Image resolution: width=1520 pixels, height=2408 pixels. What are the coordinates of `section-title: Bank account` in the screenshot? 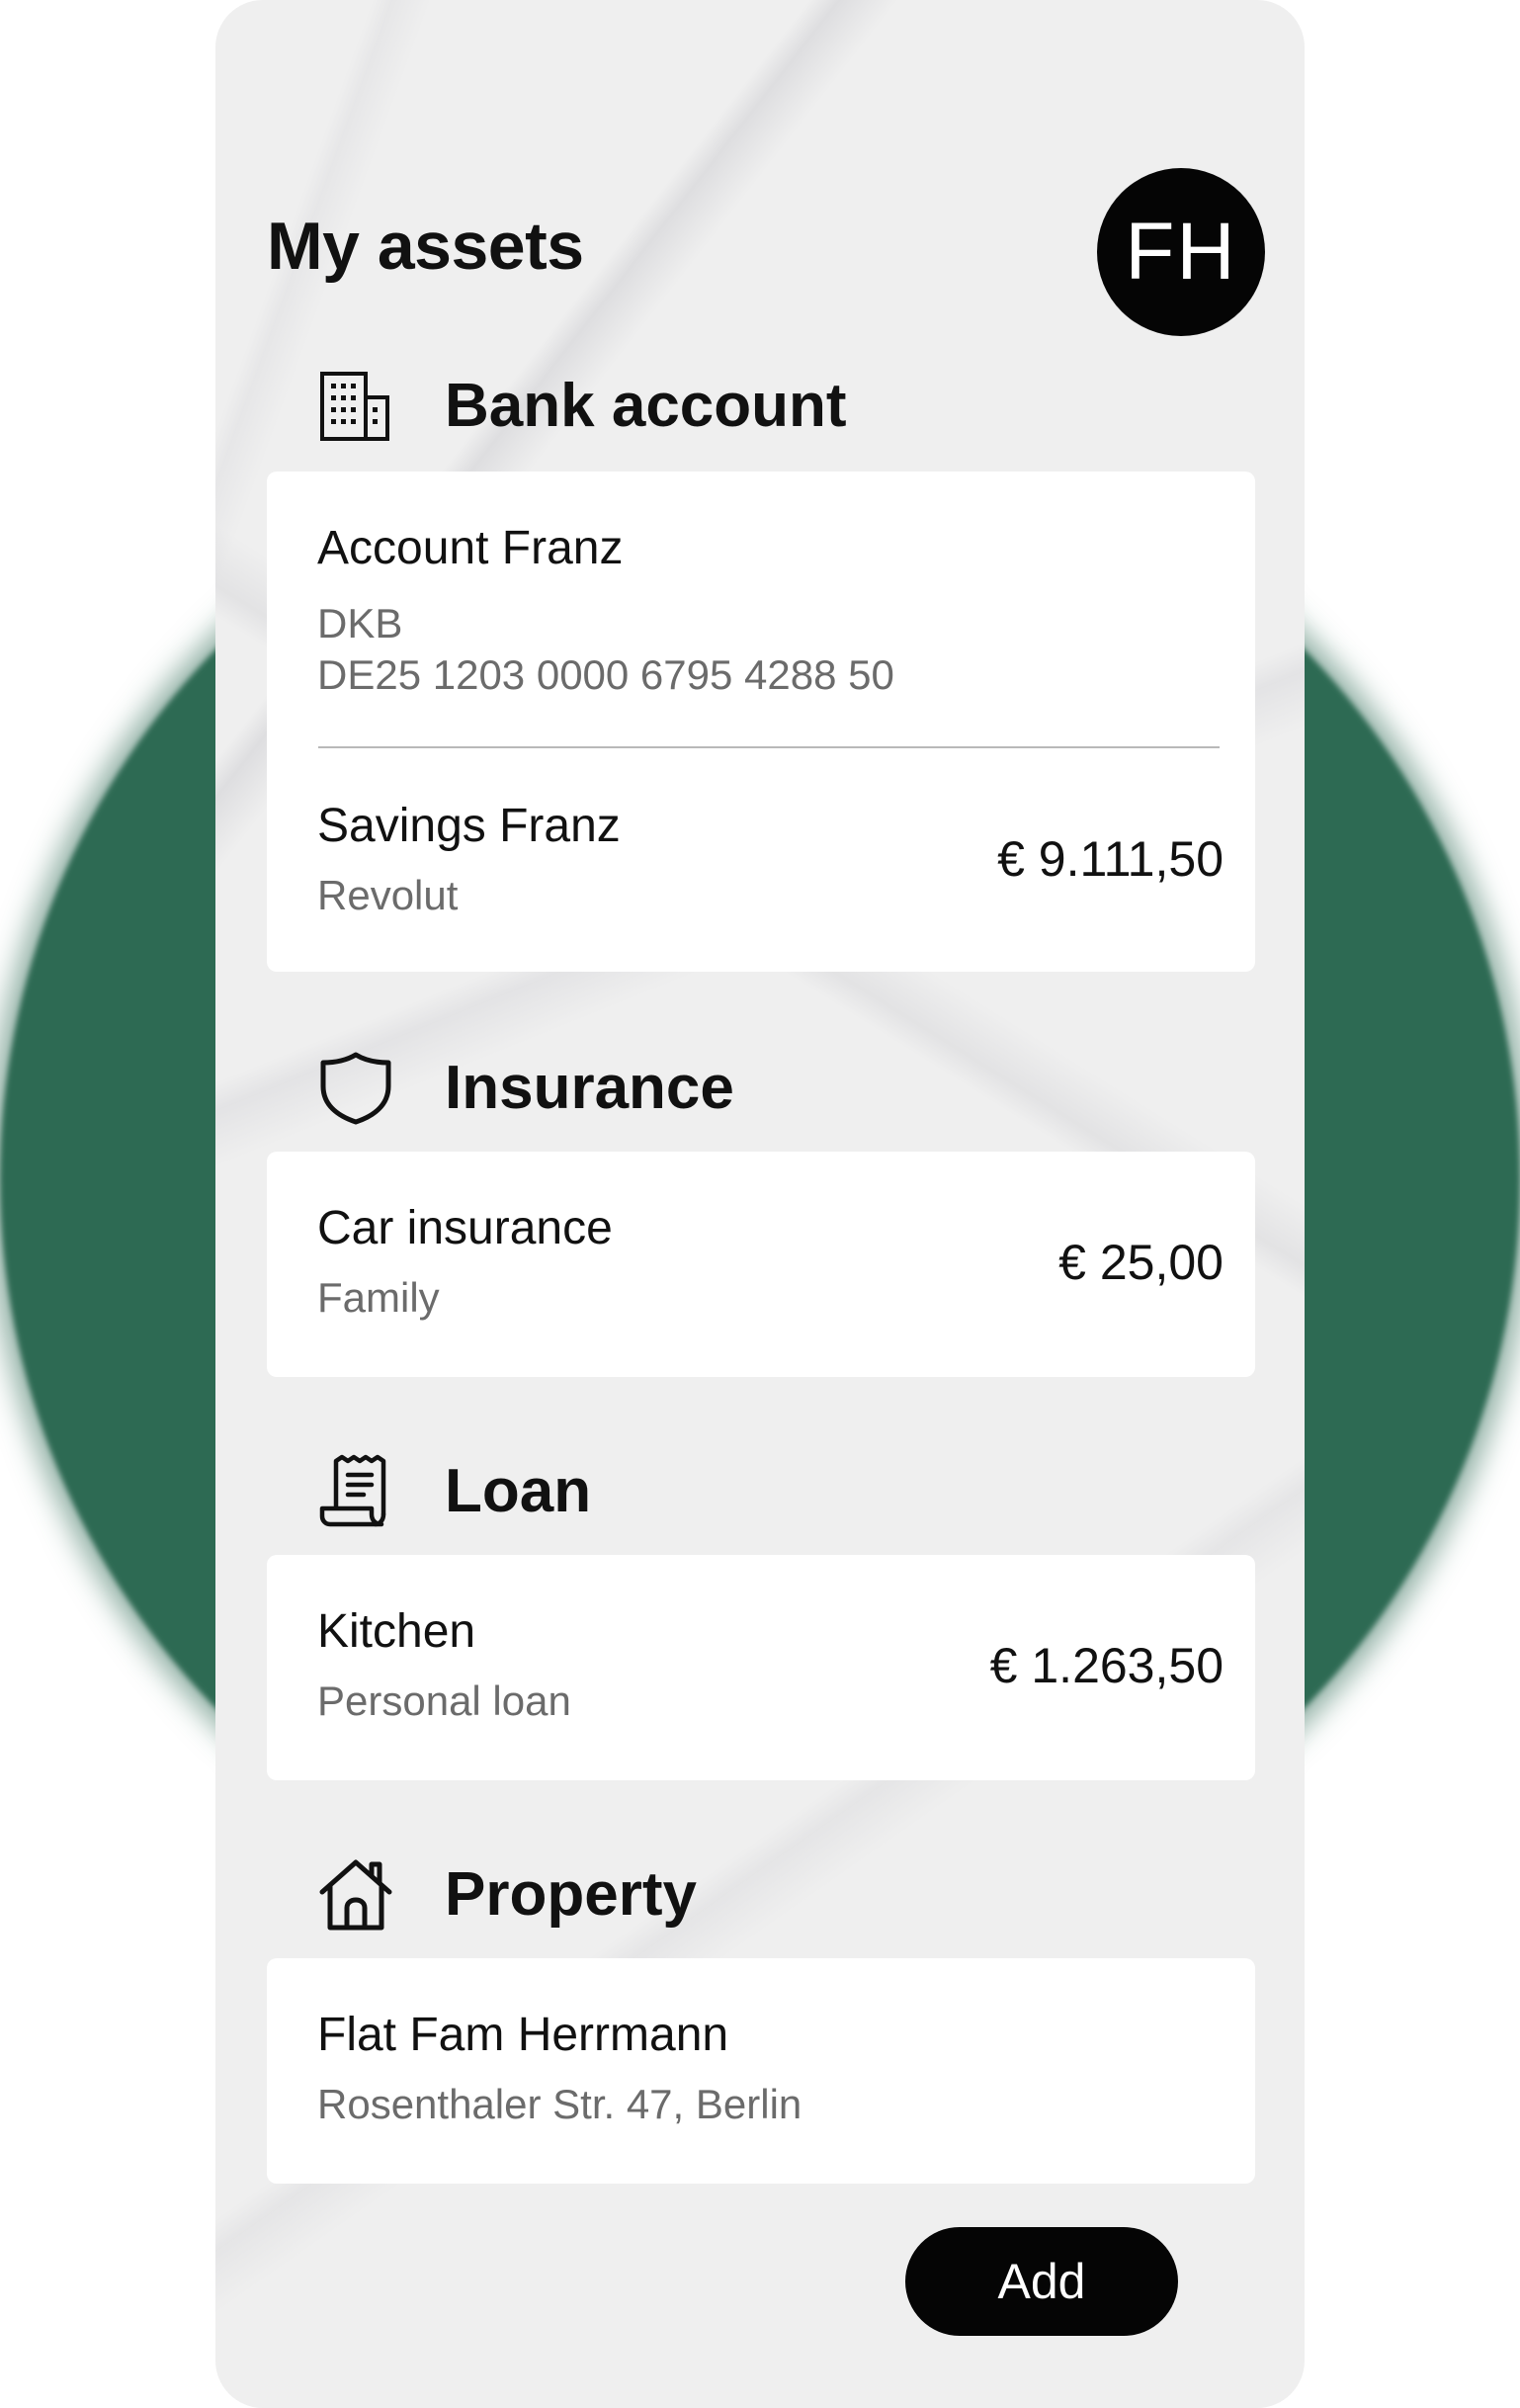 It's located at (646, 405).